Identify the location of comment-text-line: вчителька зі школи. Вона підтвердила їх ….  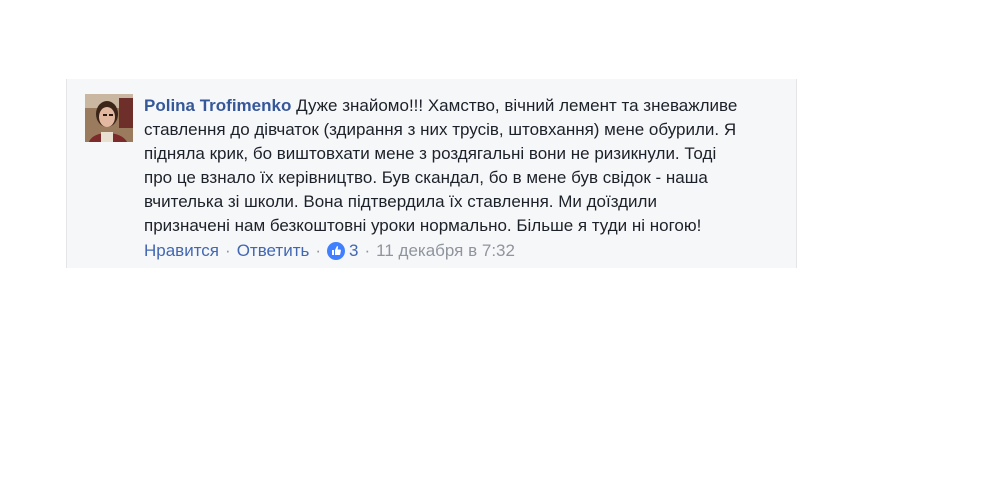
(400, 201).